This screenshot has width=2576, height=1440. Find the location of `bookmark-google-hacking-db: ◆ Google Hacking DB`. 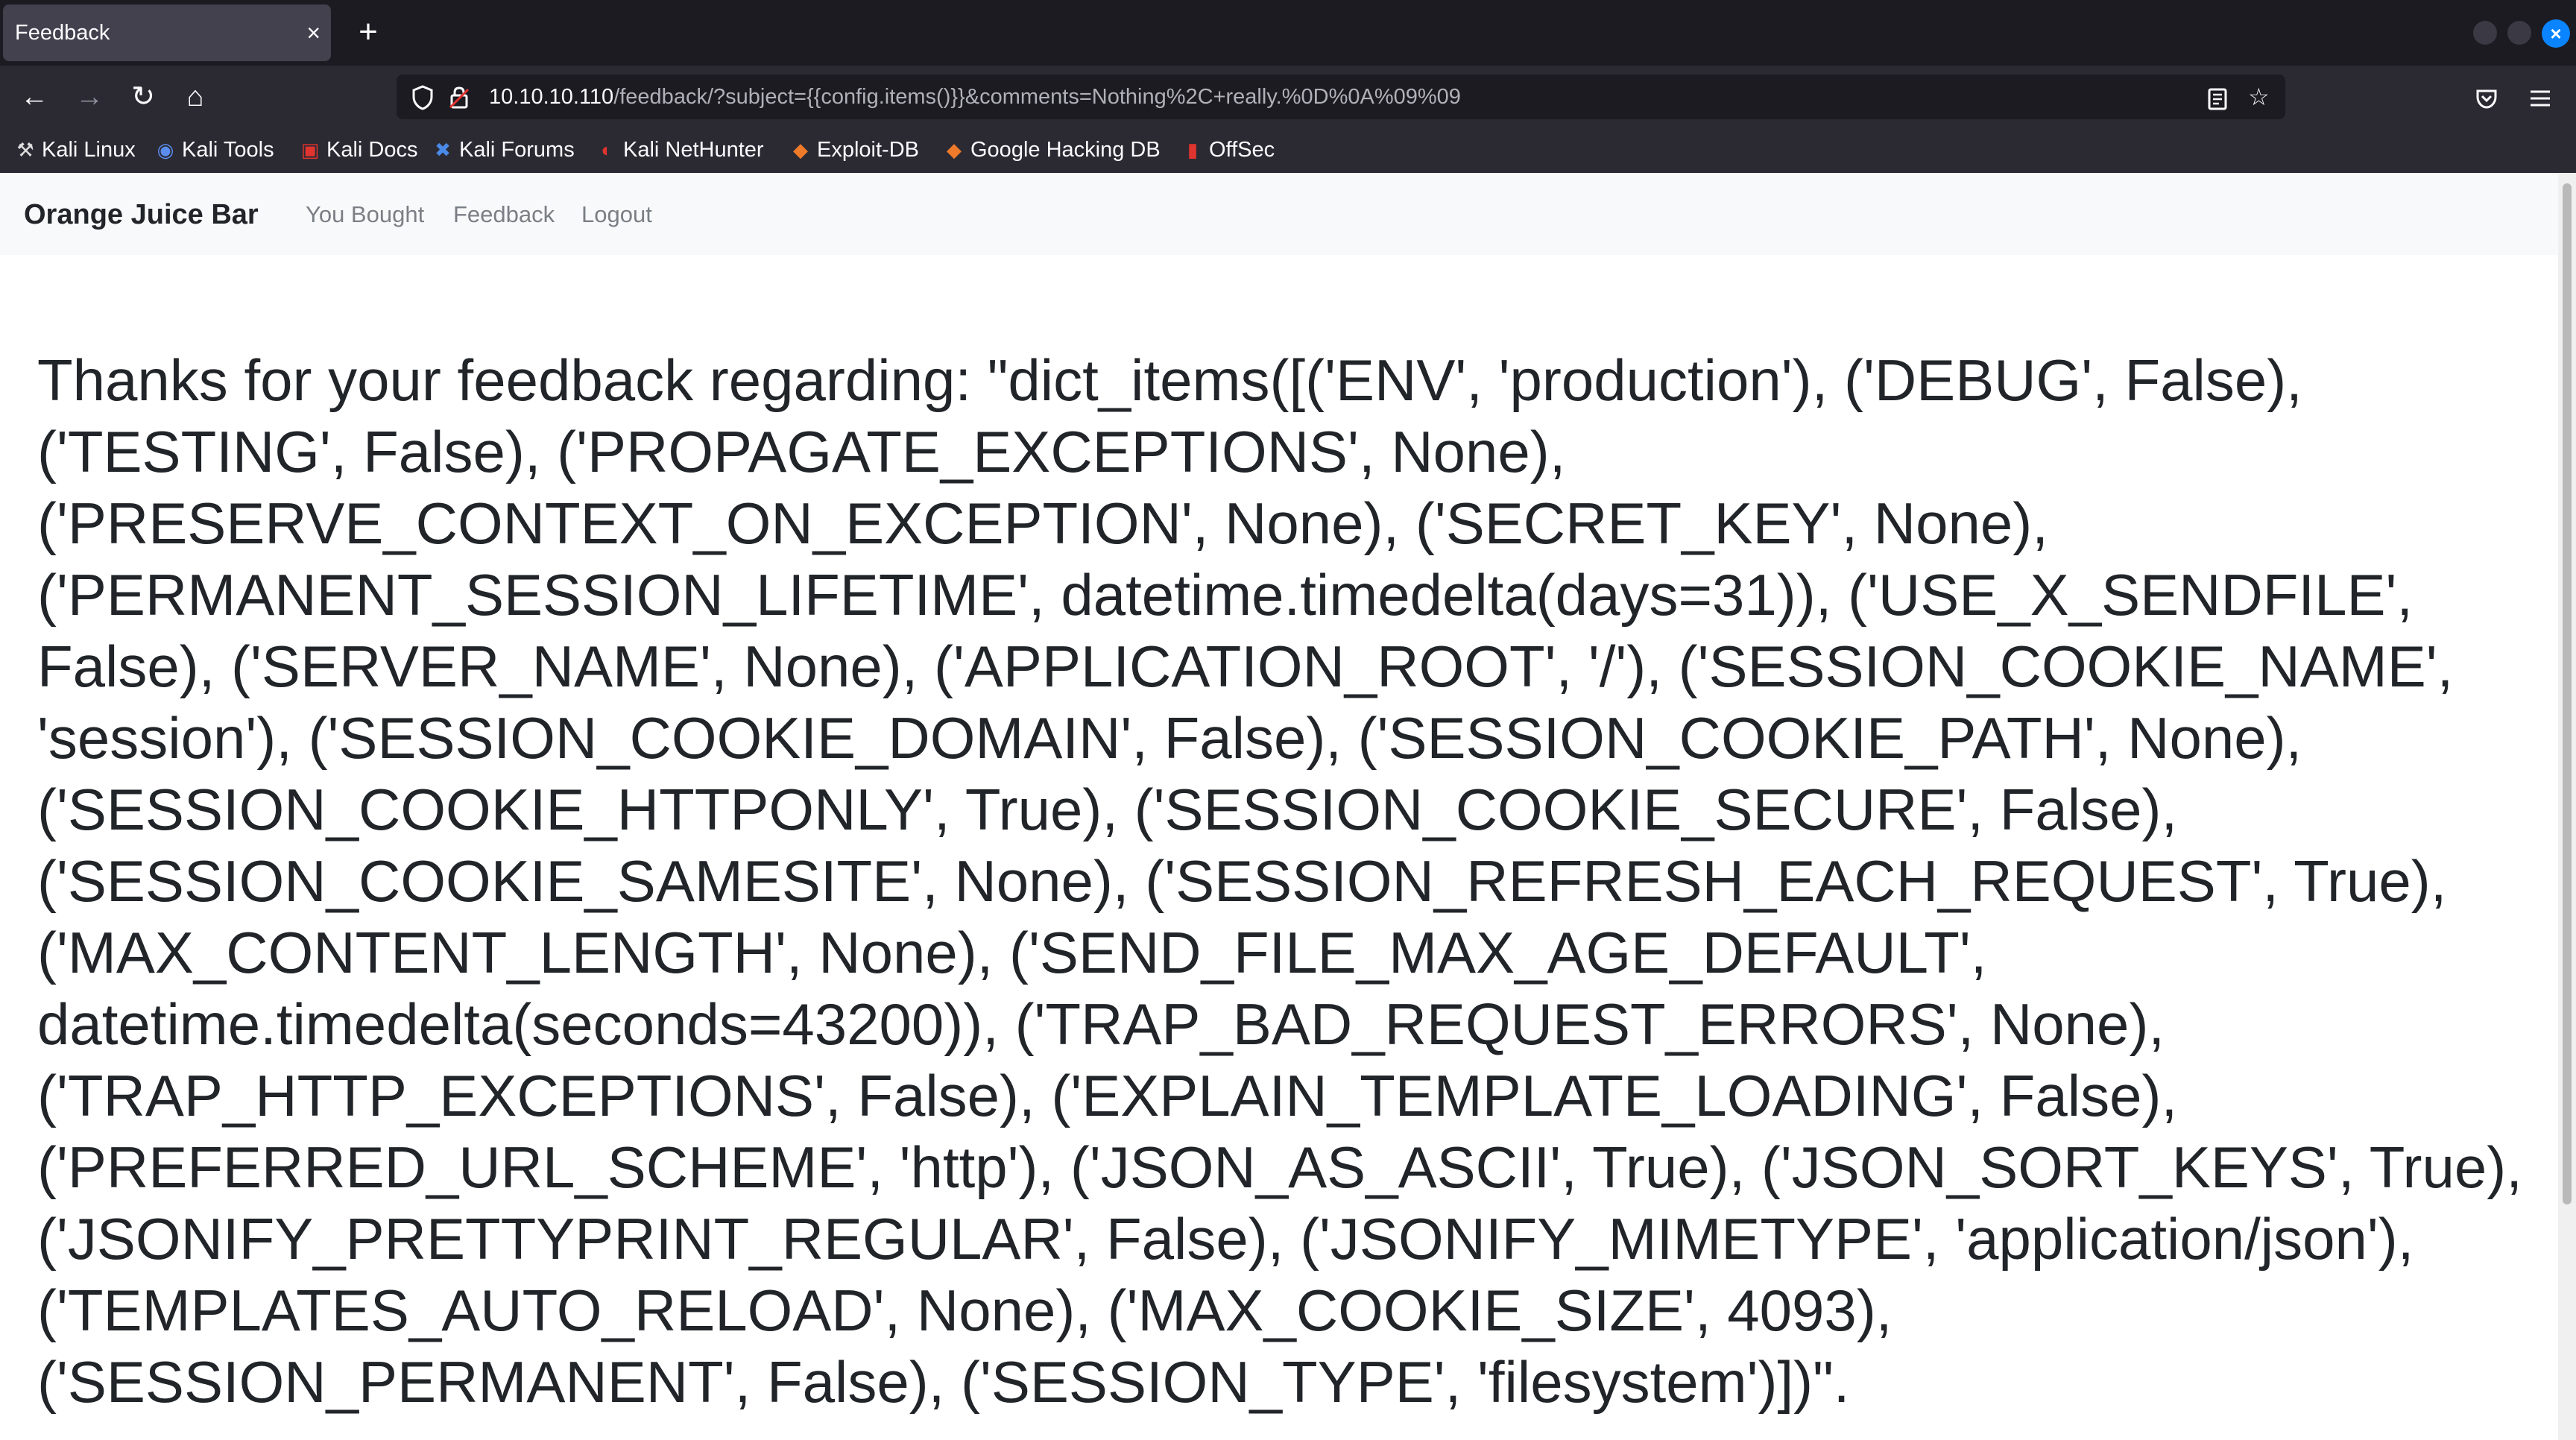

bookmark-google-hacking-db: ◆ Google Hacking DB is located at coordinates (1052, 150).